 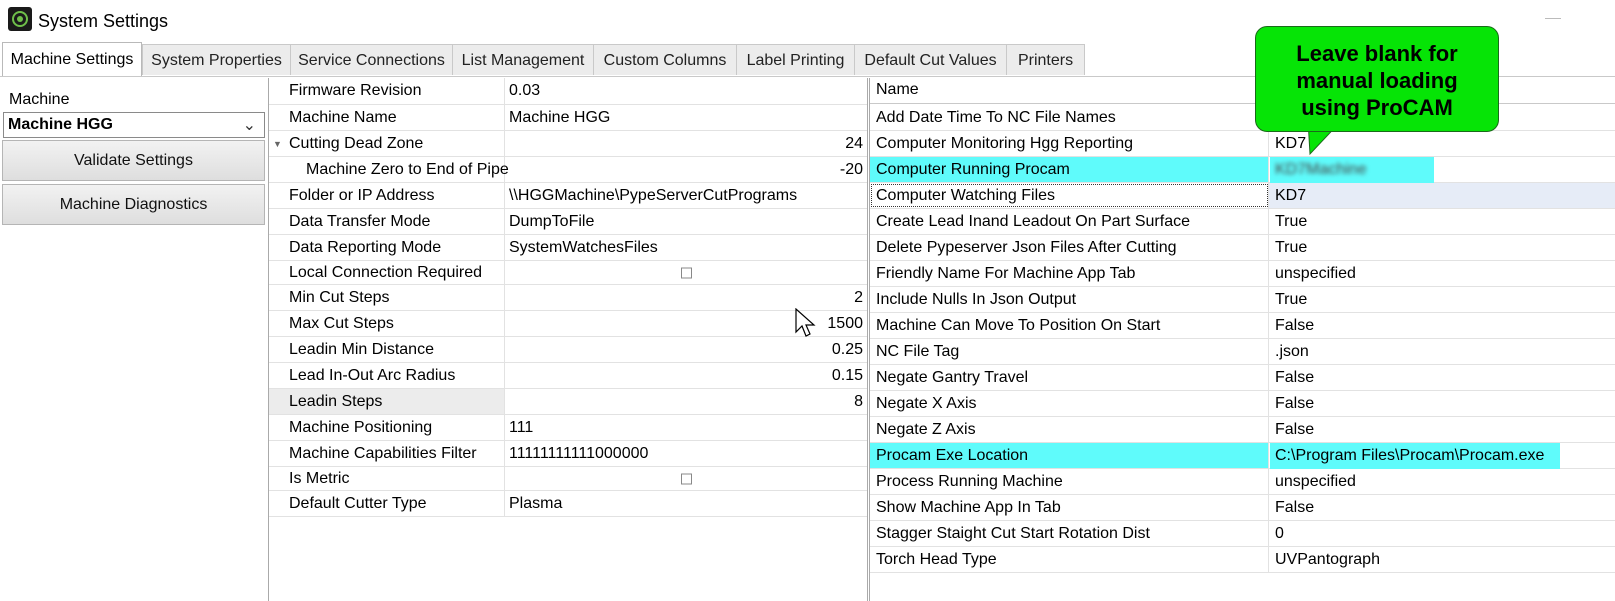 What do you see at coordinates (1242, 404) in the screenshot?
I see `settings-row: Negate X Axis False` at bounding box center [1242, 404].